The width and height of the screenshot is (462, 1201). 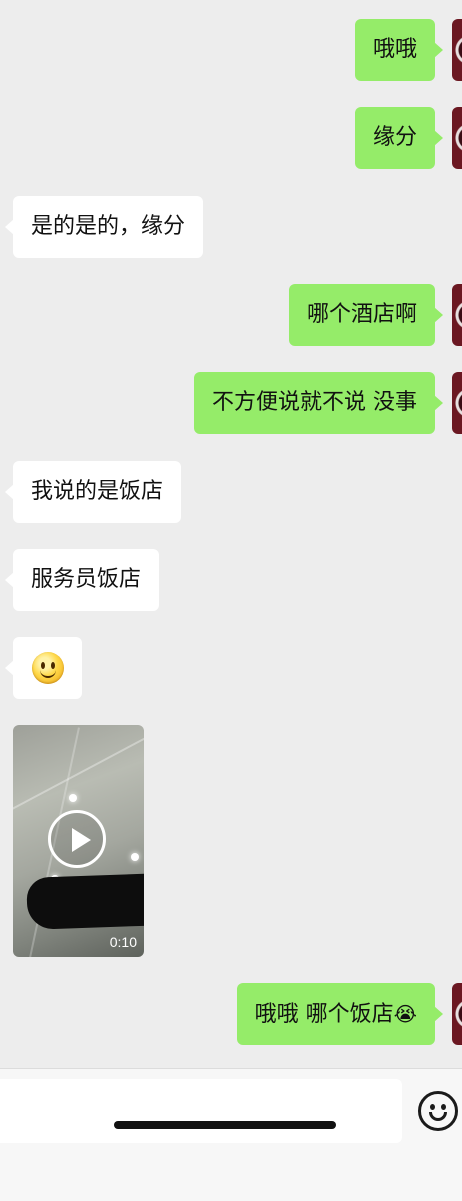 I want to click on message-bubble-incoming: 我说的是饭店, so click(x=93, y=492).